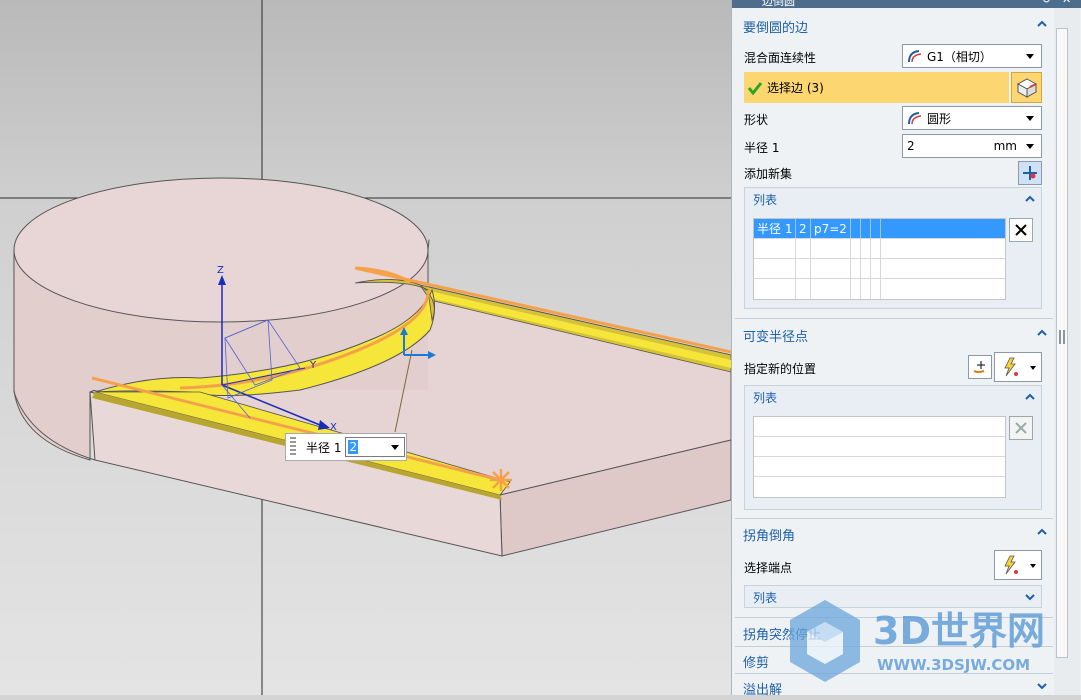  Describe the element at coordinates (1005, 146) in the screenshot. I see `radius-unit: mm` at that location.